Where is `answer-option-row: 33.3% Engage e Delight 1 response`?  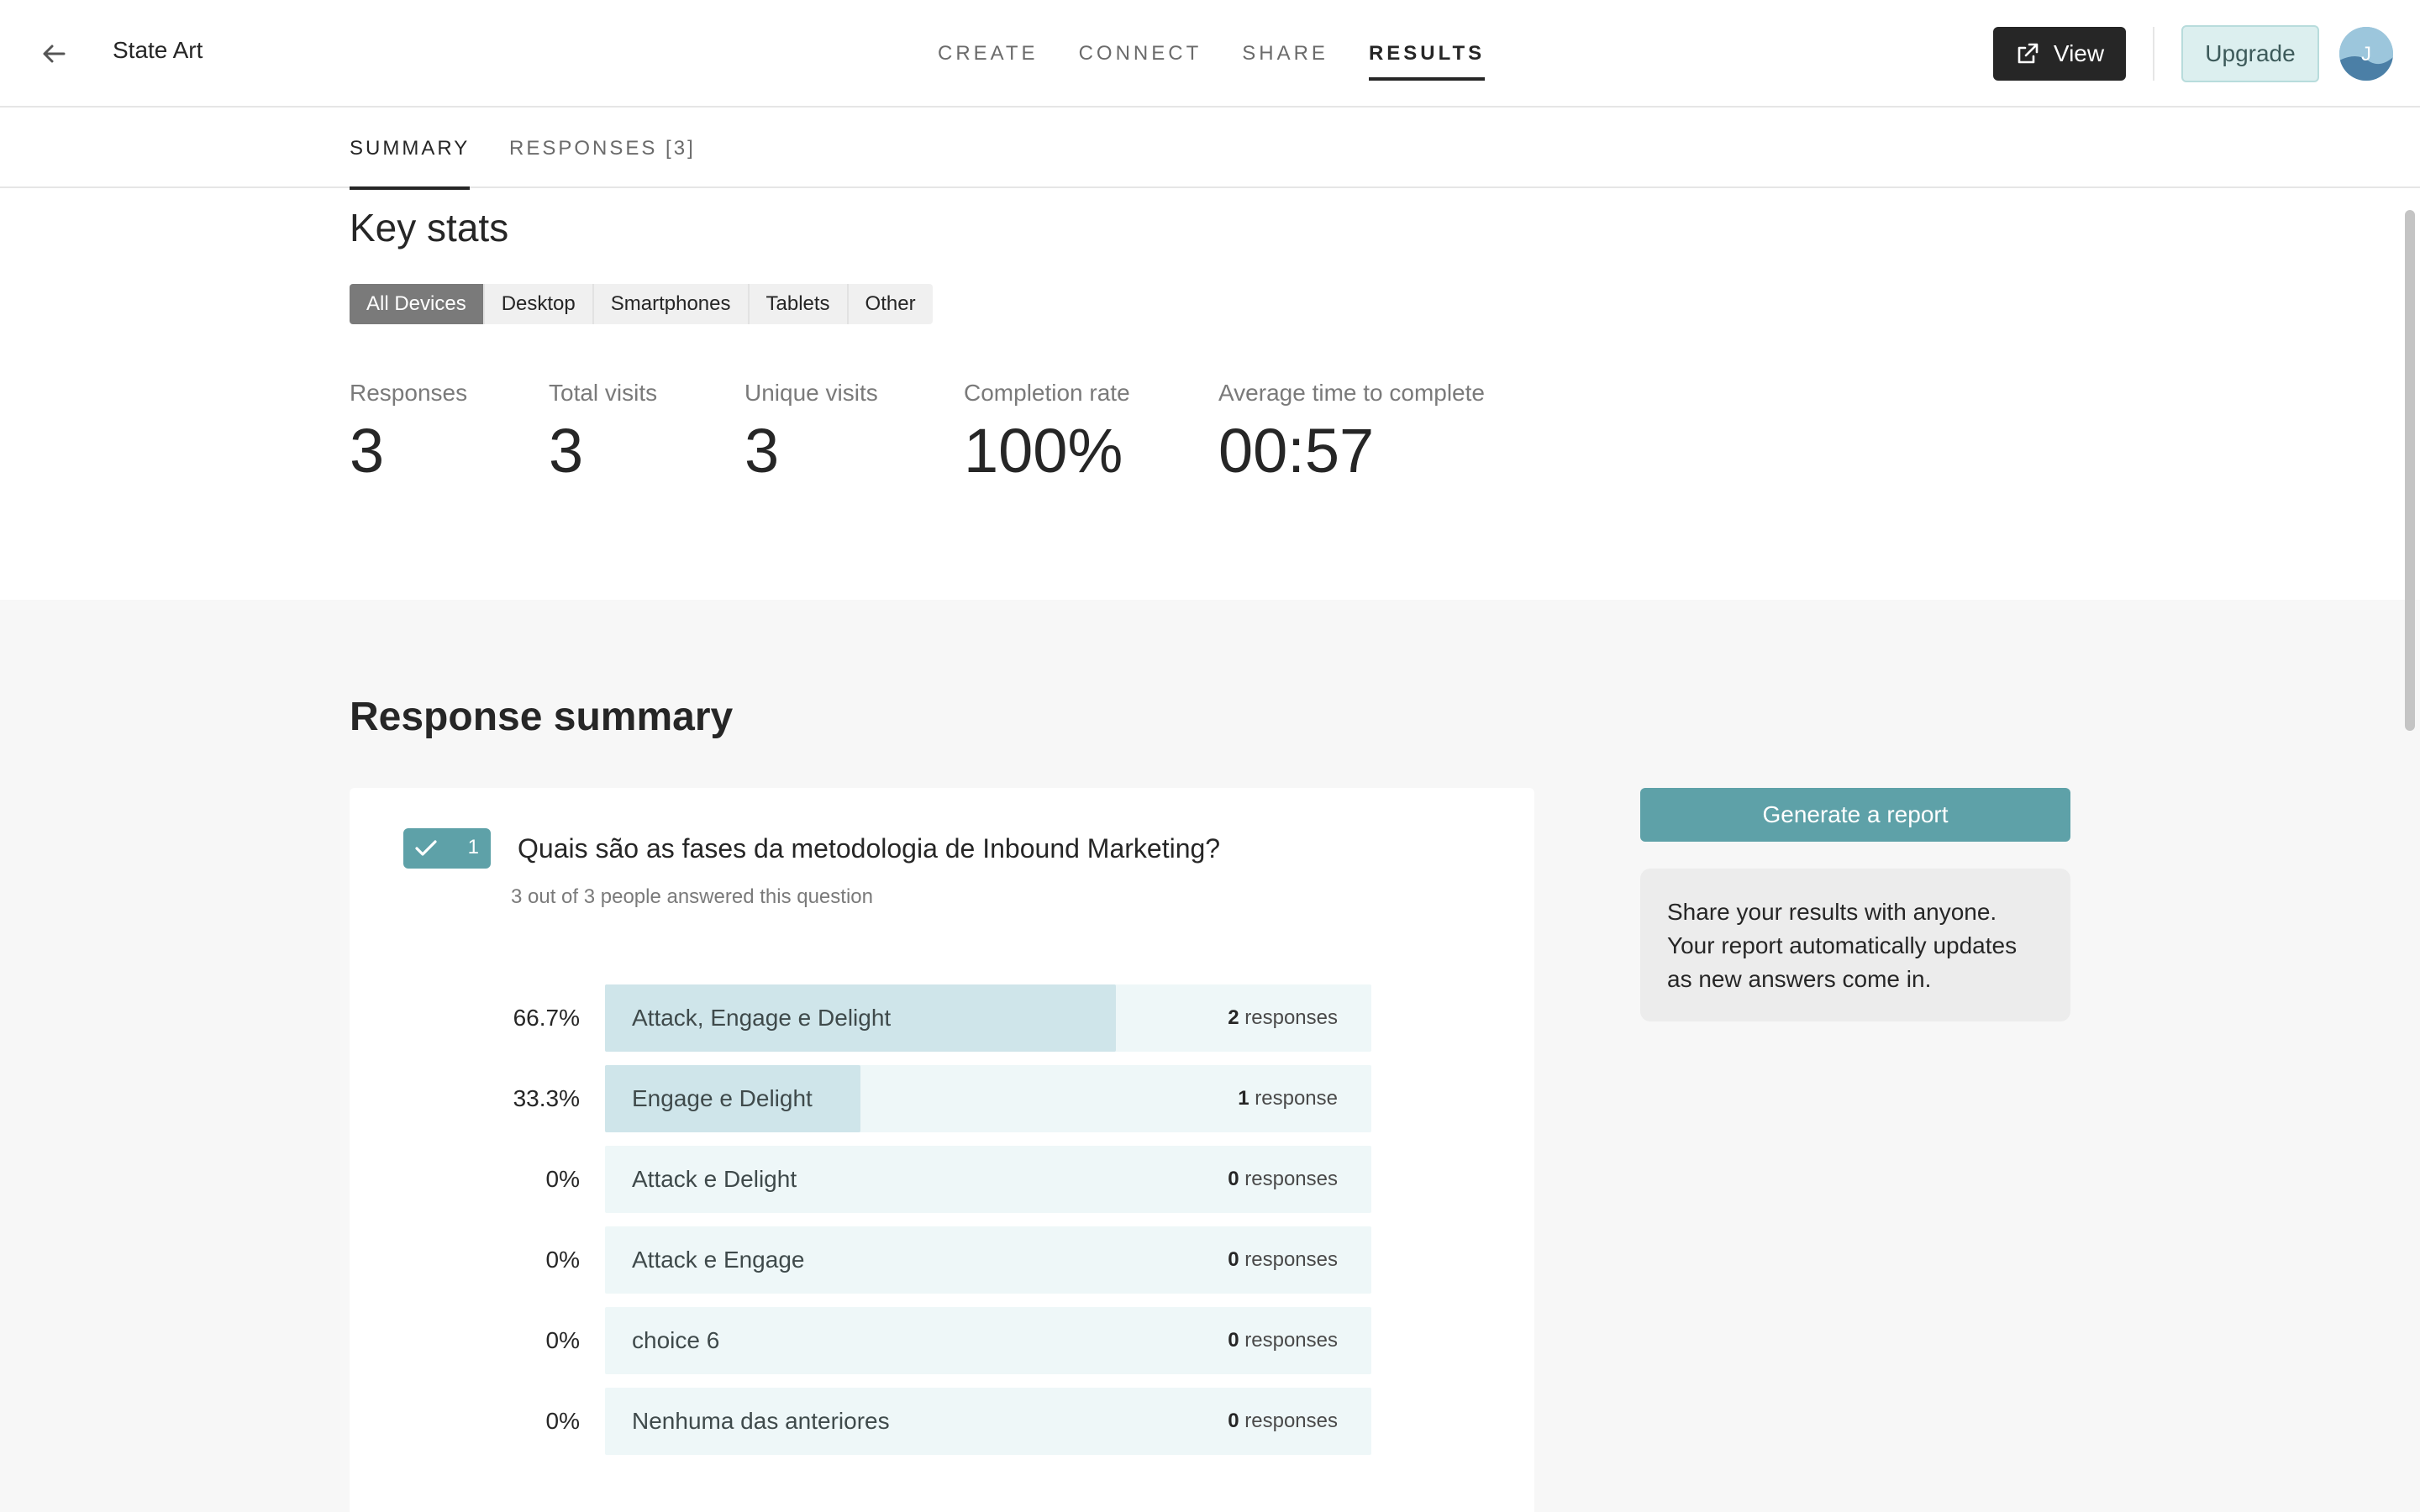 answer-option-row: 33.3% Engage e Delight 1 response is located at coordinates (942, 1098).